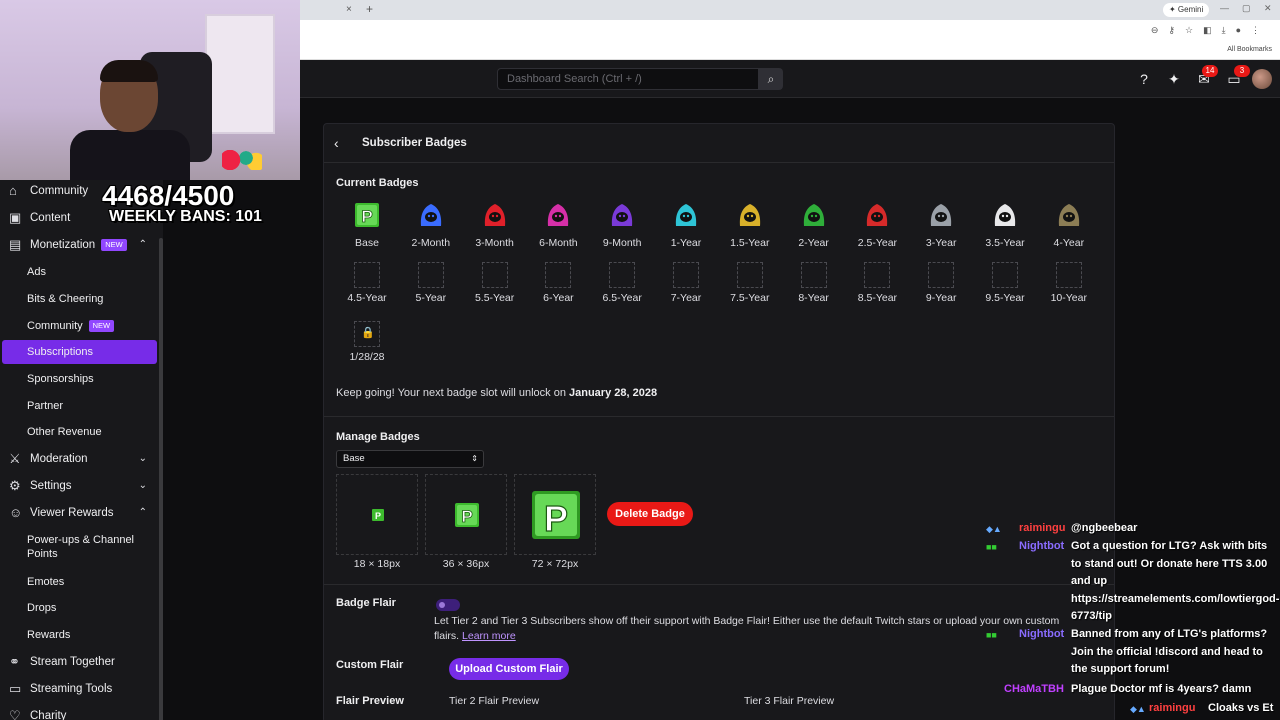  What do you see at coordinates (1155, 30) in the screenshot?
I see `zoom-icon: ⊖` at bounding box center [1155, 30].